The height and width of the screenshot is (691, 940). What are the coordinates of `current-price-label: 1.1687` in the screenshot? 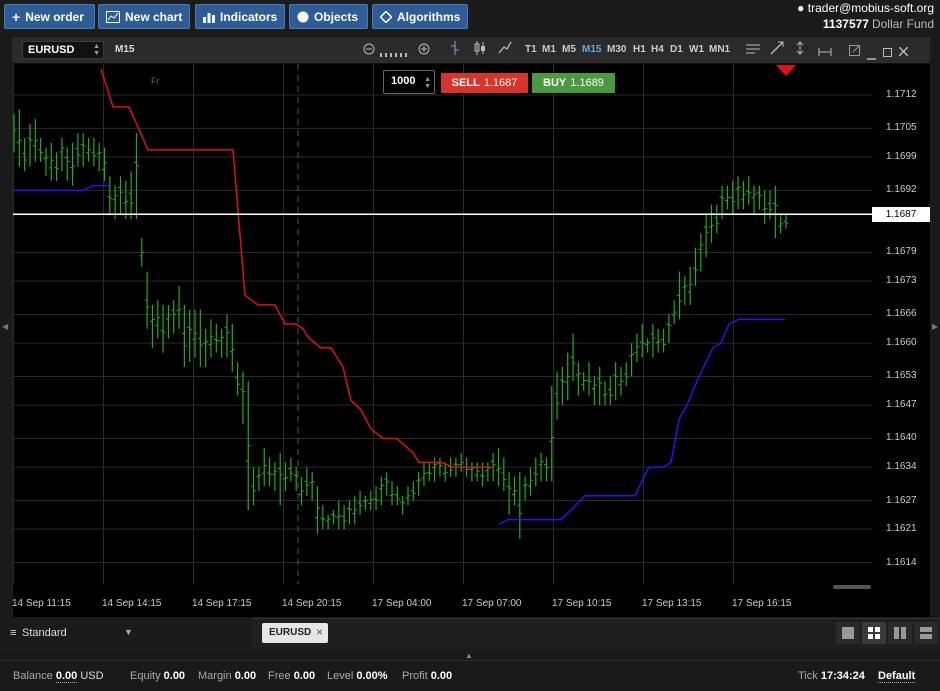 It's located at (901, 215).